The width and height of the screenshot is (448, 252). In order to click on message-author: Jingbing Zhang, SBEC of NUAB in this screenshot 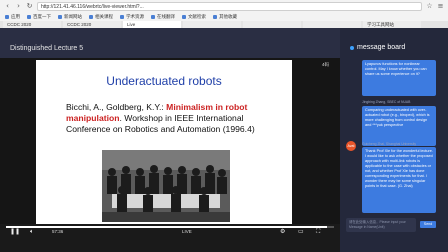, I will do `click(386, 102)`.